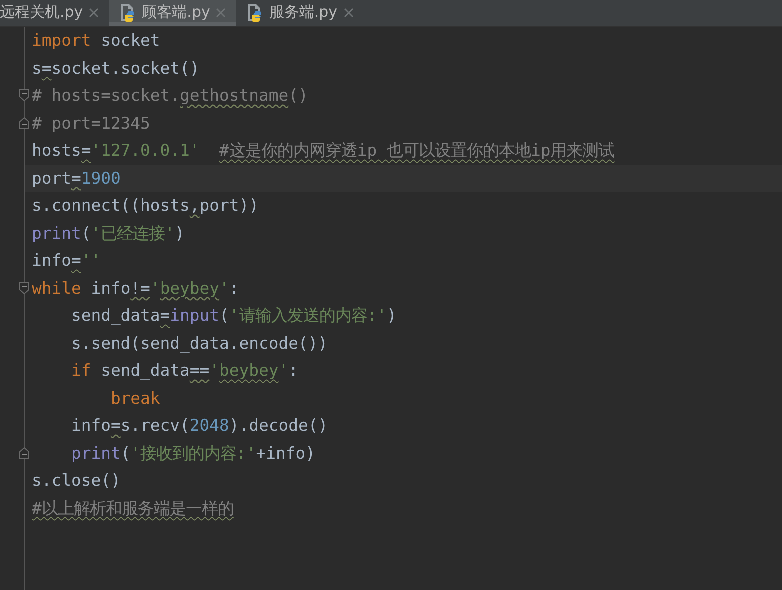 The height and width of the screenshot is (590, 782). I want to click on code-line: hosts='127.0.0.1' #这是你的内网穿透ip 也可以设置你的本地ip用来测试, so click(323, 150).